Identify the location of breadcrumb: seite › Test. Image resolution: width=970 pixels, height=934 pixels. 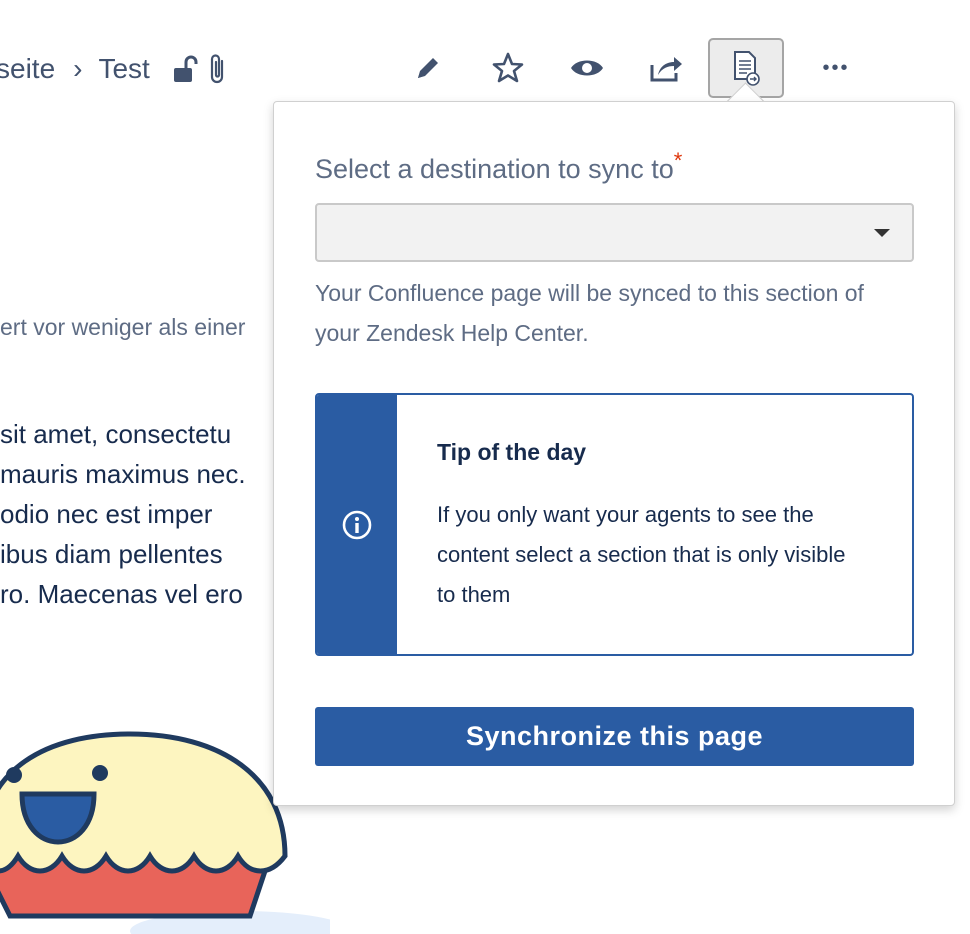
(114, 69).